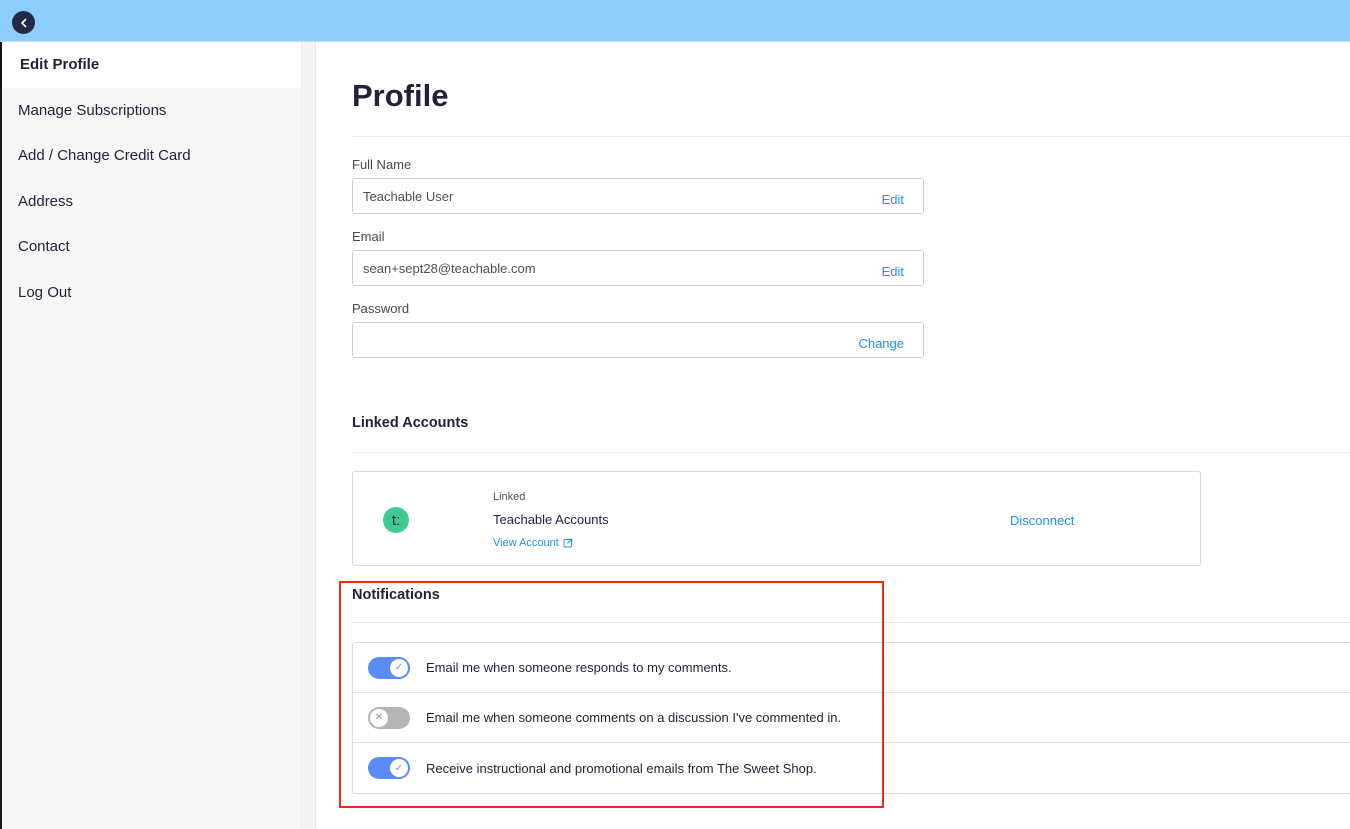 The height and width of the screenshot is (829, 1350). I want to click on view-account-label: View Account, so click(526, 543).